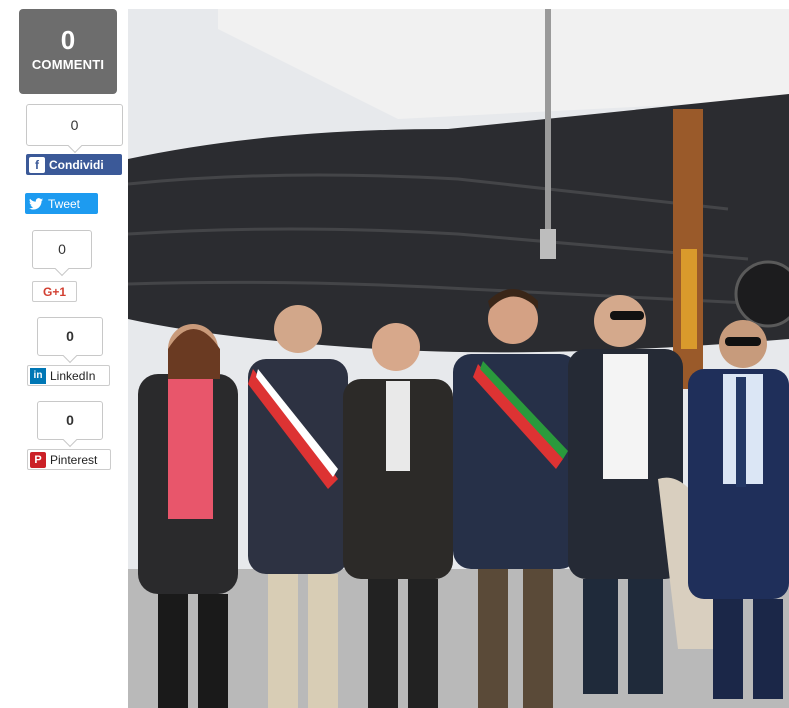  I want to click on facebook-share-label: Condividi, so click(76, 164).